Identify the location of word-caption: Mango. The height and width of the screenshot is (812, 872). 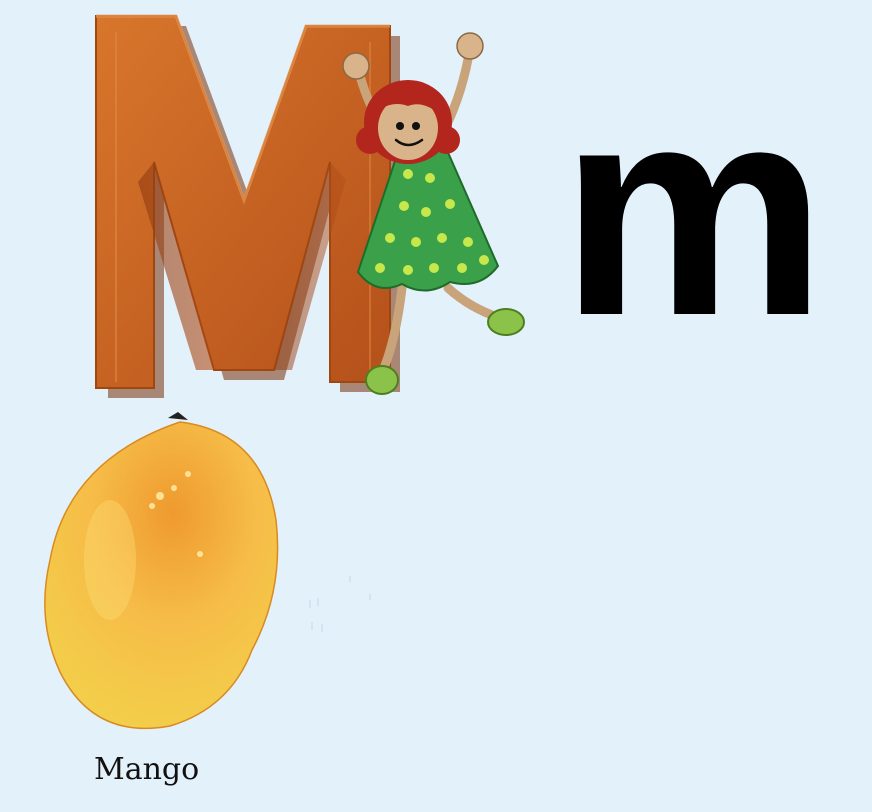
(147, 769).